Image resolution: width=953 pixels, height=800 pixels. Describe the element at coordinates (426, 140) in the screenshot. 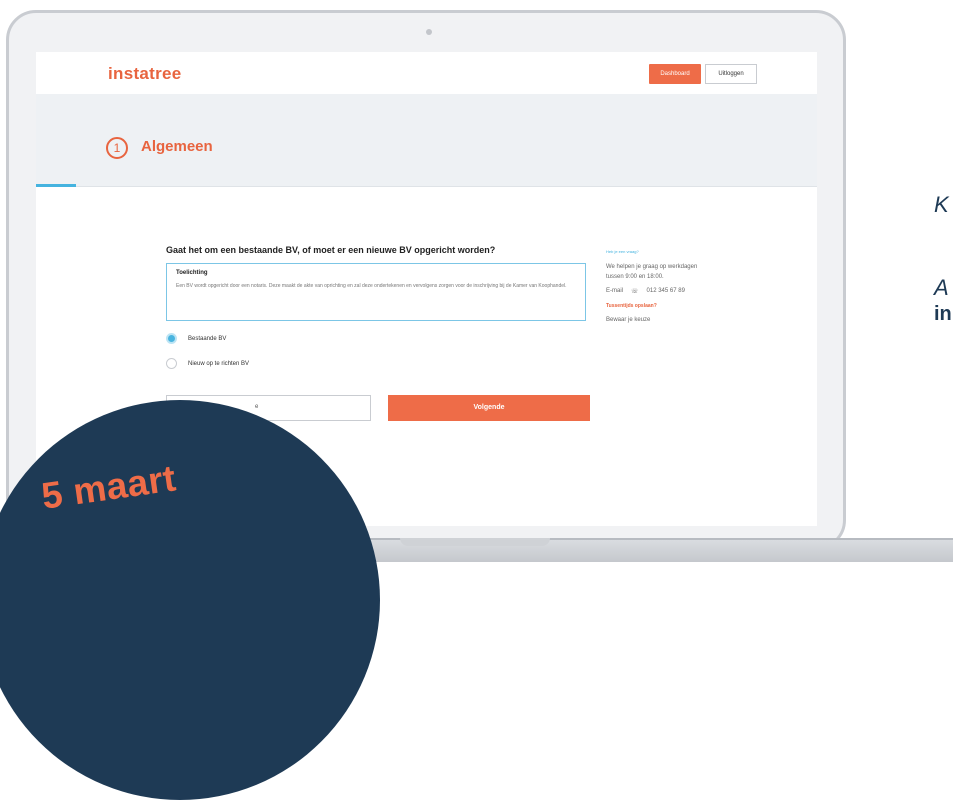

I see `step-header: 1 Algemeen` at that location.